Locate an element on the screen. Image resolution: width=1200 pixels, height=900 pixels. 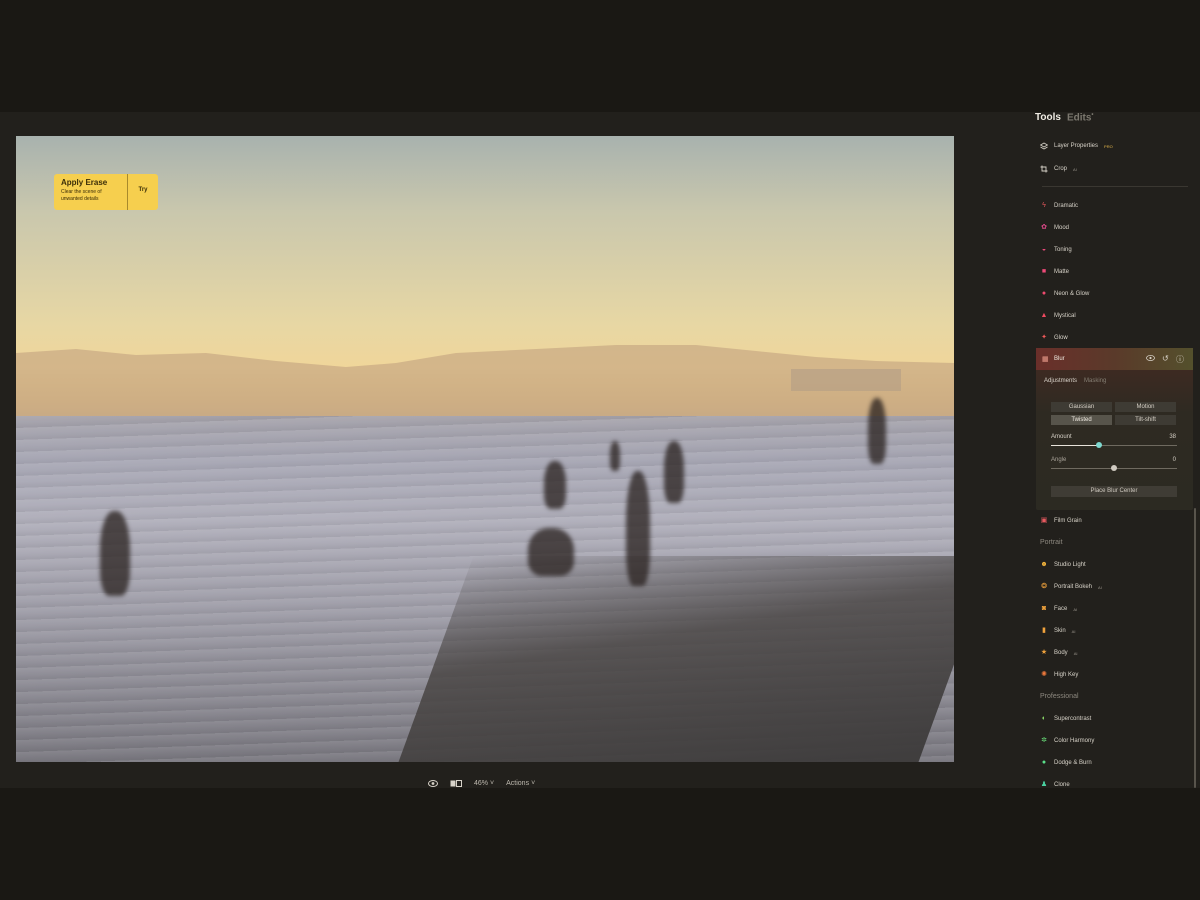
erase-card-title: Apply Erase is located at coordinates (84, 182).